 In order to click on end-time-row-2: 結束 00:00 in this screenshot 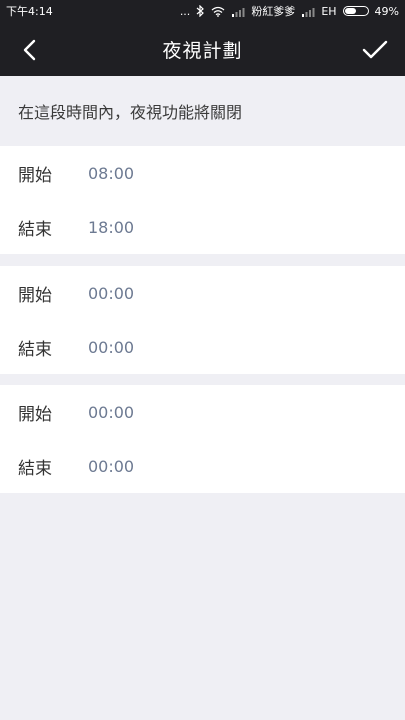, I will do `click(202, 347)`.